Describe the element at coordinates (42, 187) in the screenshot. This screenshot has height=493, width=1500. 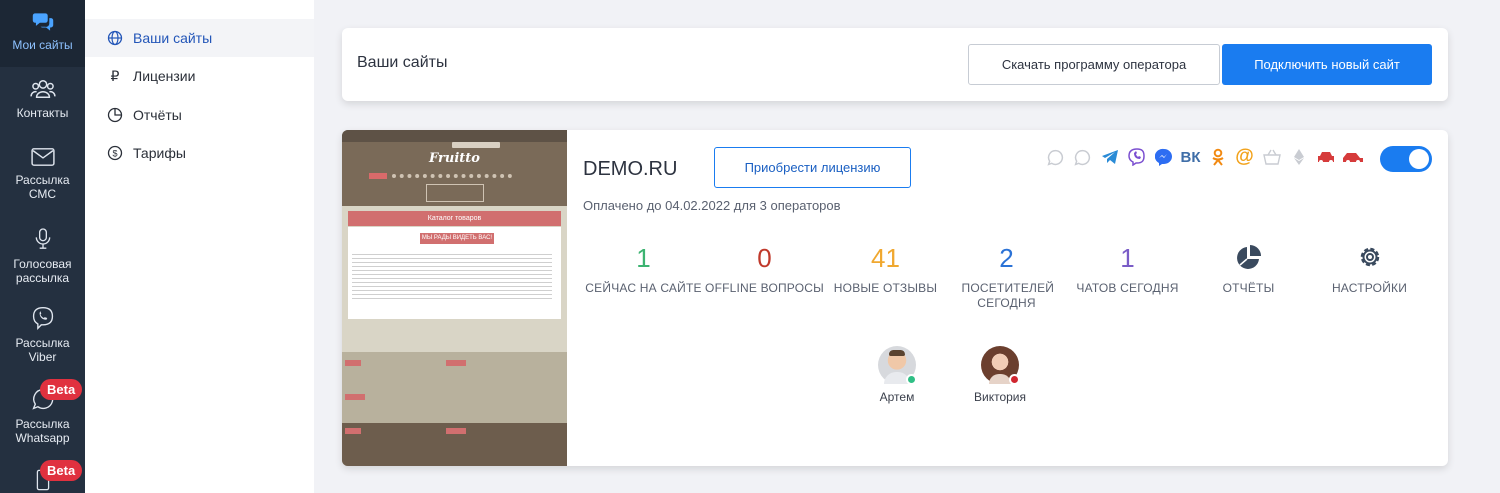
I see `rail-item-label: Рассылка СМС` at that location.